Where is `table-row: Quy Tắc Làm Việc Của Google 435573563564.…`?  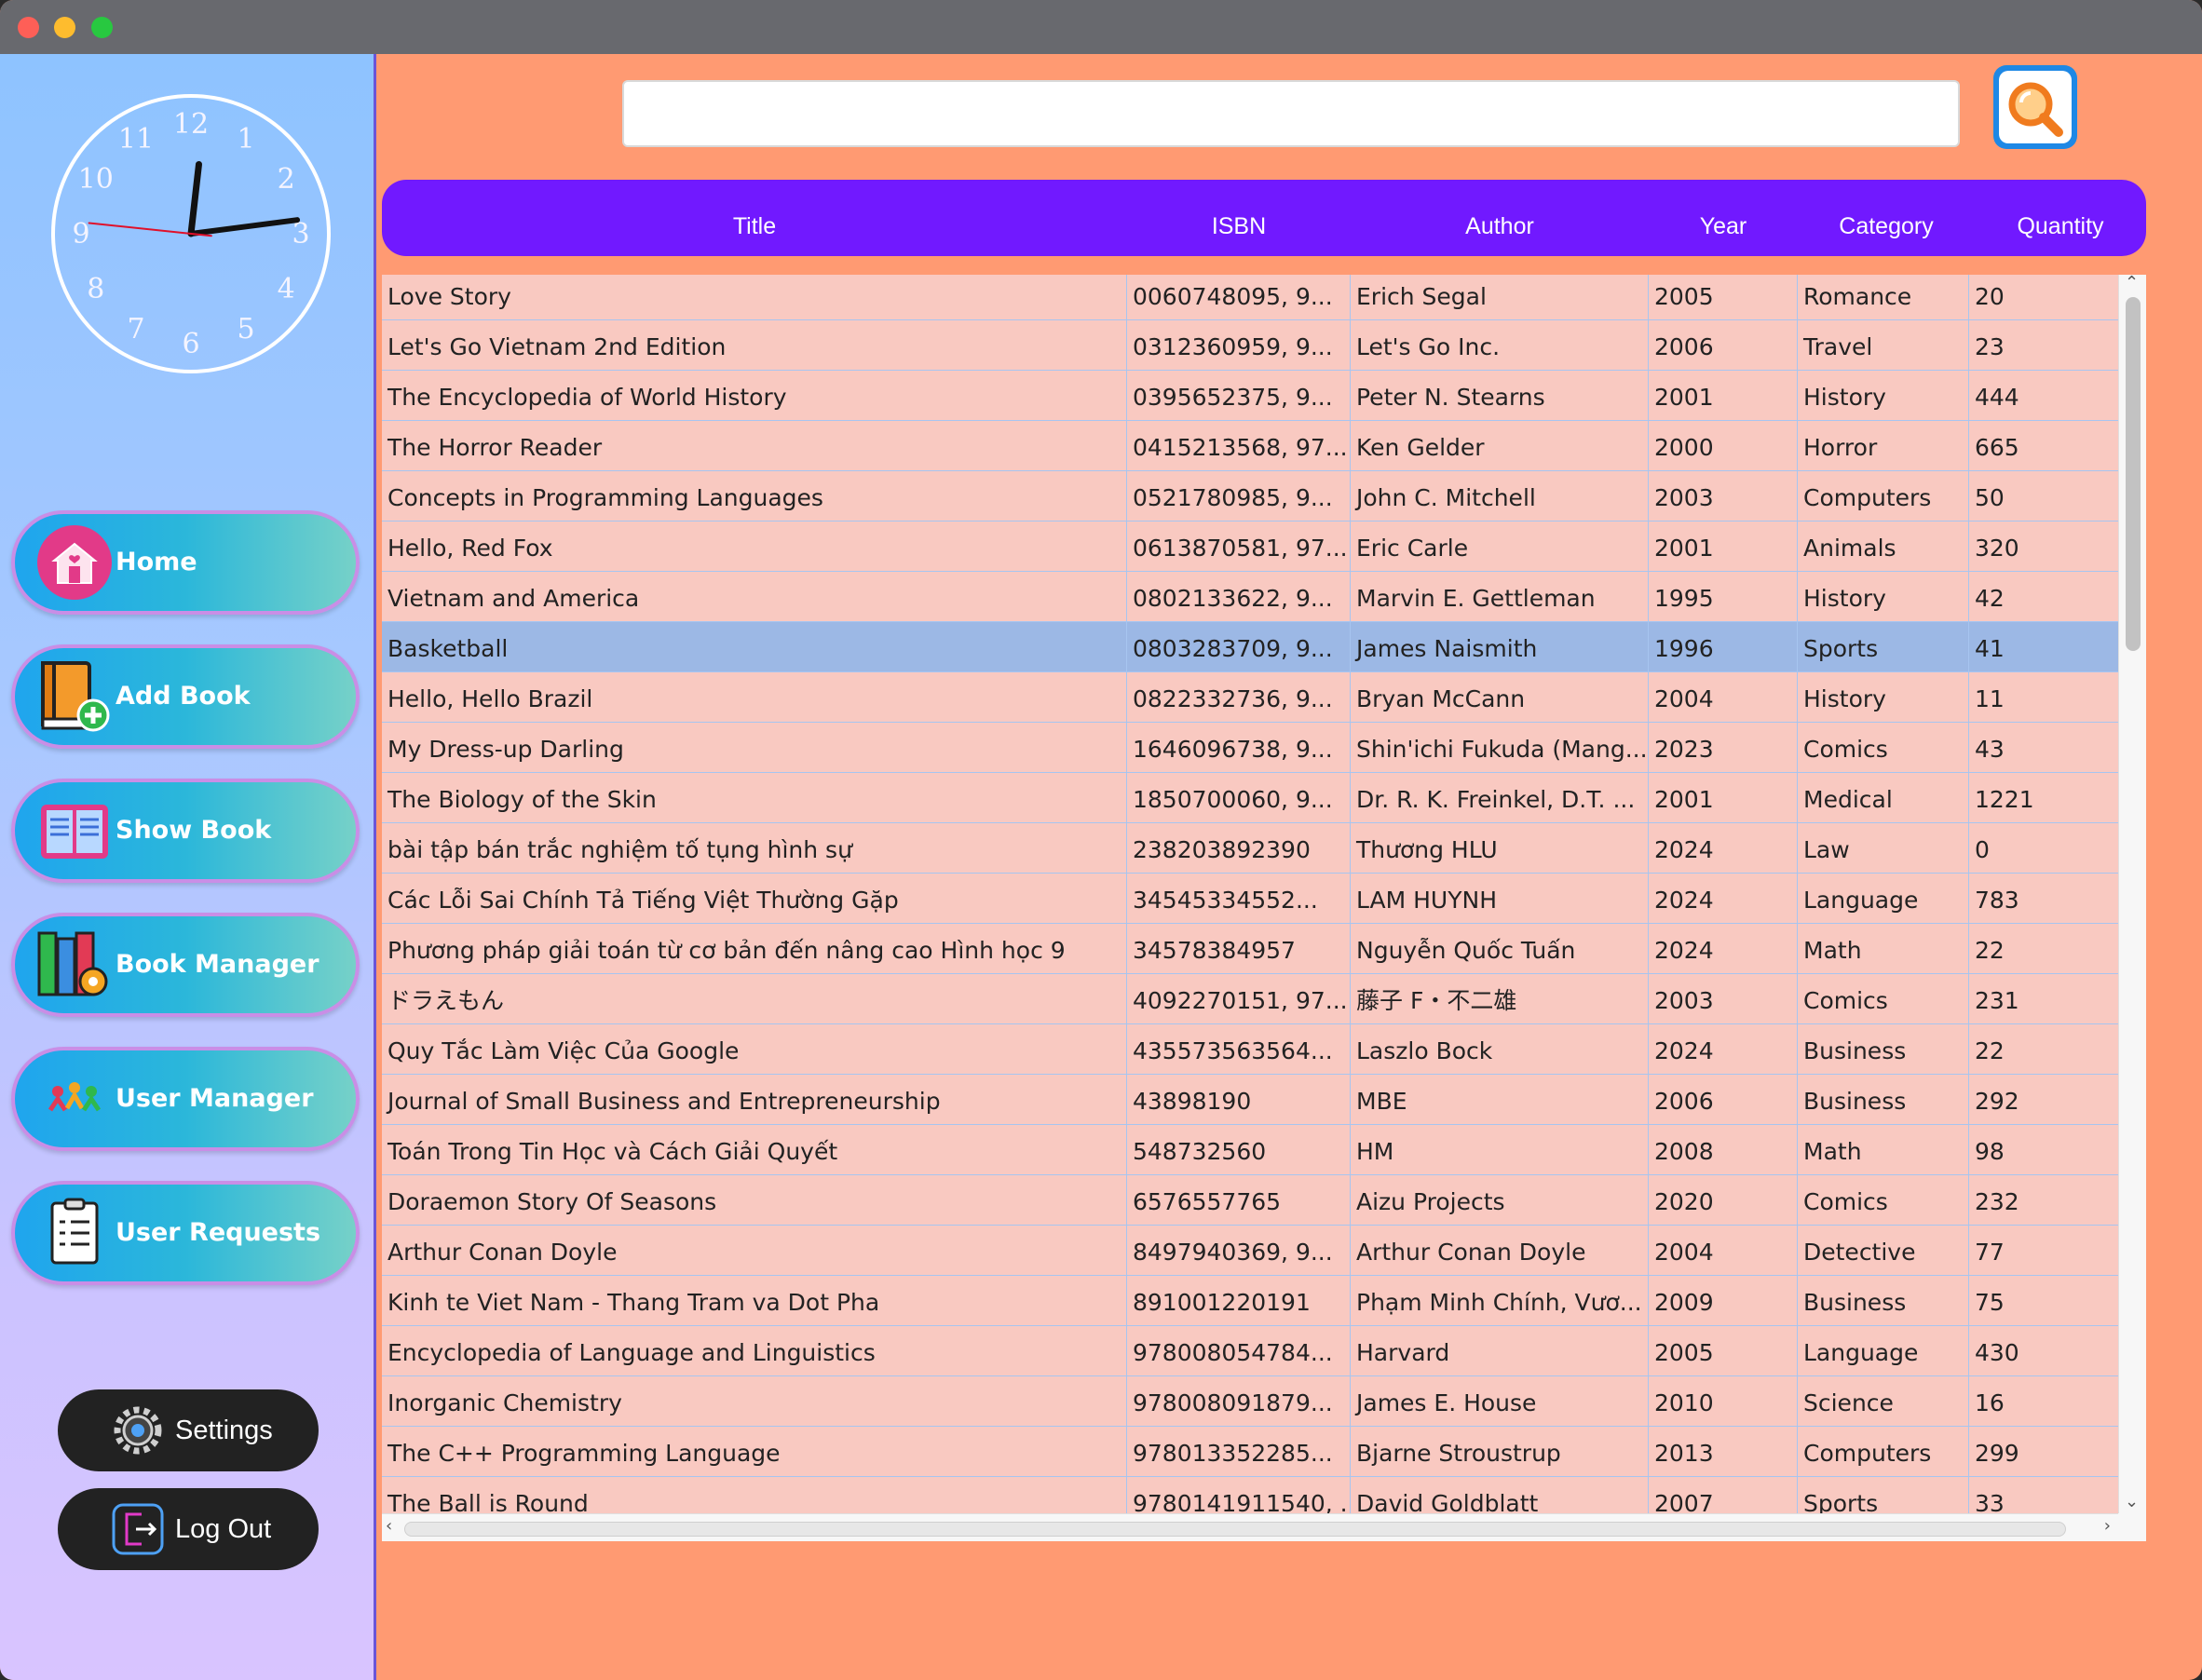
table-row: Quy Tắc Làm Việc Của Google 435573563564.… is located at coordinates (1250, 1049).